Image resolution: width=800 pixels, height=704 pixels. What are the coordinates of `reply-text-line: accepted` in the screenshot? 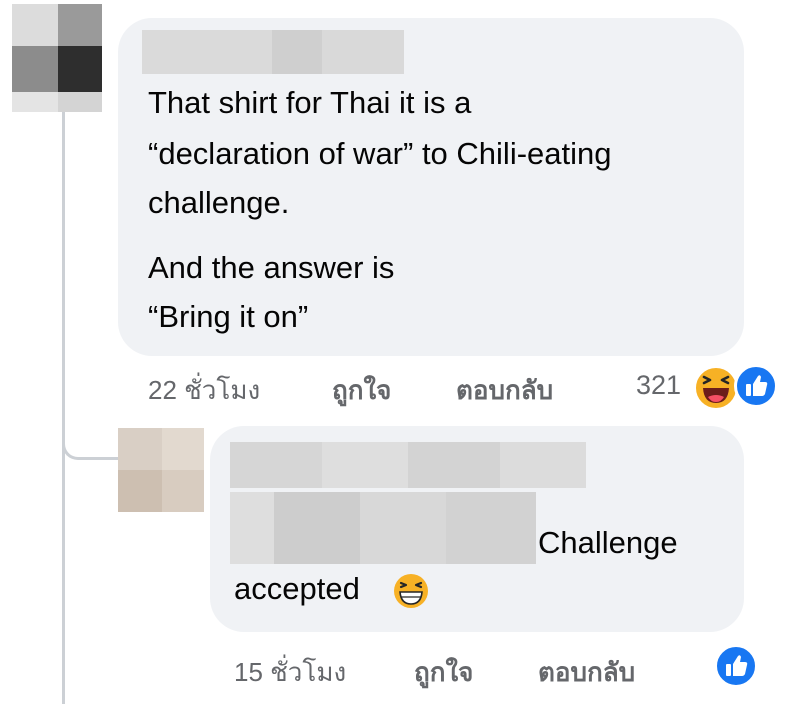 It's located at (297, 588).